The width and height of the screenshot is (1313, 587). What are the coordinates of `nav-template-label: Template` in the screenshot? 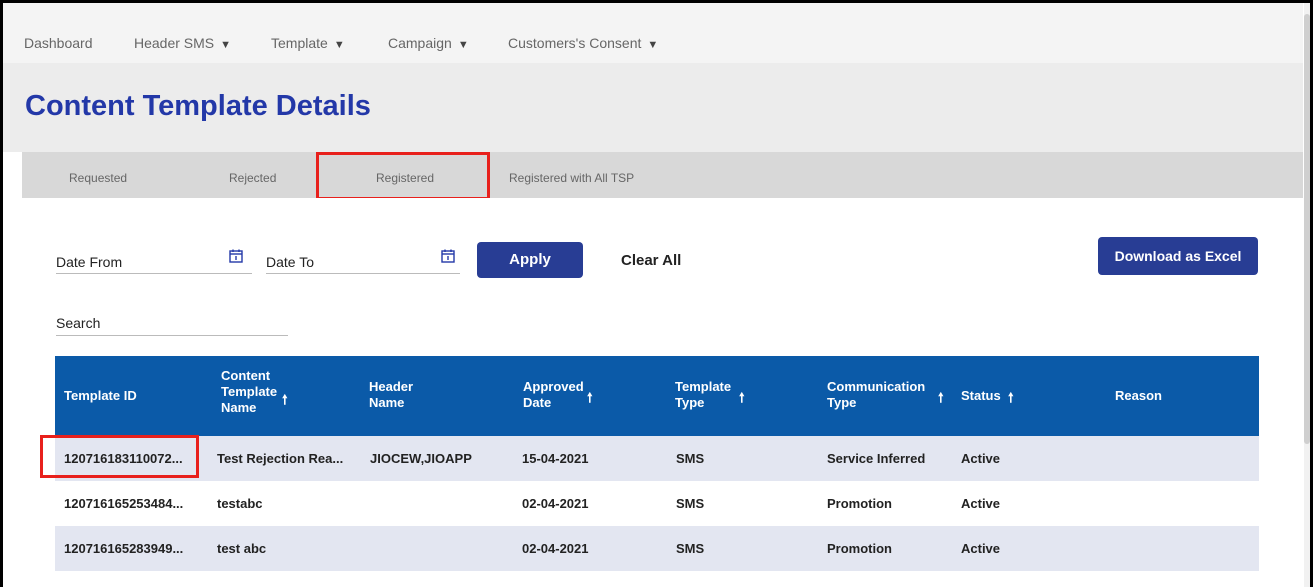 It's located at (299, 43).